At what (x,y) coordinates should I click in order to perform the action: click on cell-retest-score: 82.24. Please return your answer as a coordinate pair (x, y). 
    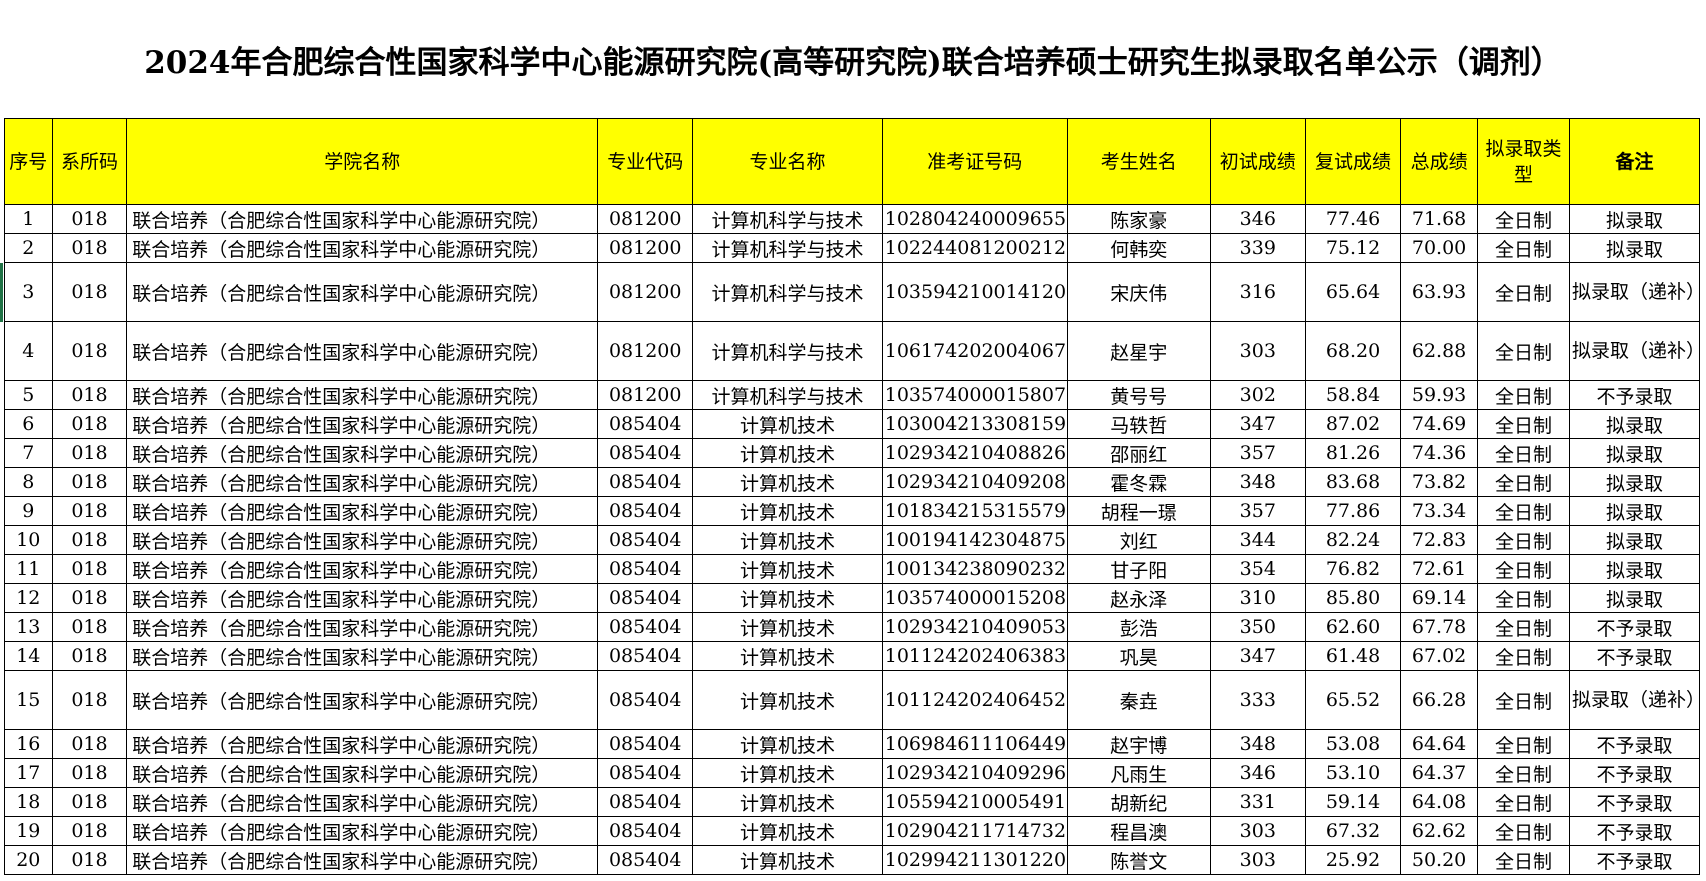
    Looking at the image, I should click on (1353, 540).